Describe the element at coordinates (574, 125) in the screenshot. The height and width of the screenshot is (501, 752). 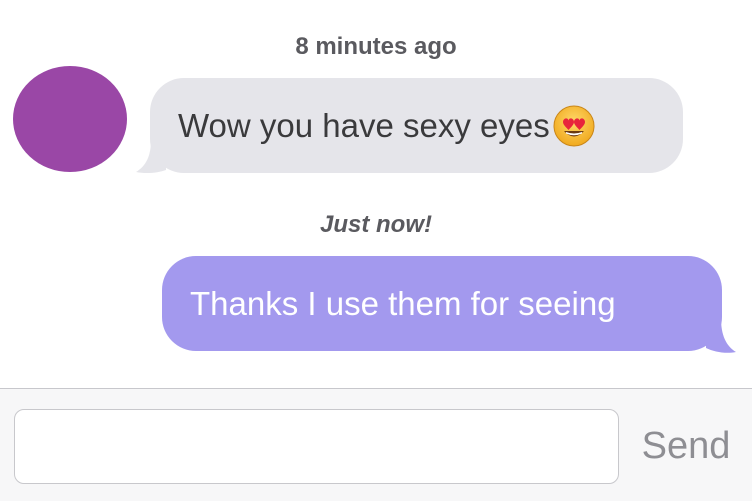
I see `heart-eyes-emoji-icon` at that location.